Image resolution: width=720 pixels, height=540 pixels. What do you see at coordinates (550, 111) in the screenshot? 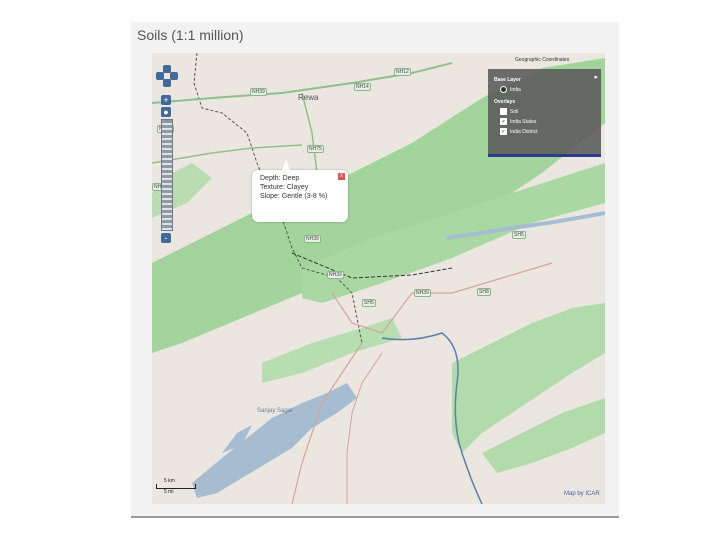
I see `overlay-soil: Soil` at bounding box center [550, 111].